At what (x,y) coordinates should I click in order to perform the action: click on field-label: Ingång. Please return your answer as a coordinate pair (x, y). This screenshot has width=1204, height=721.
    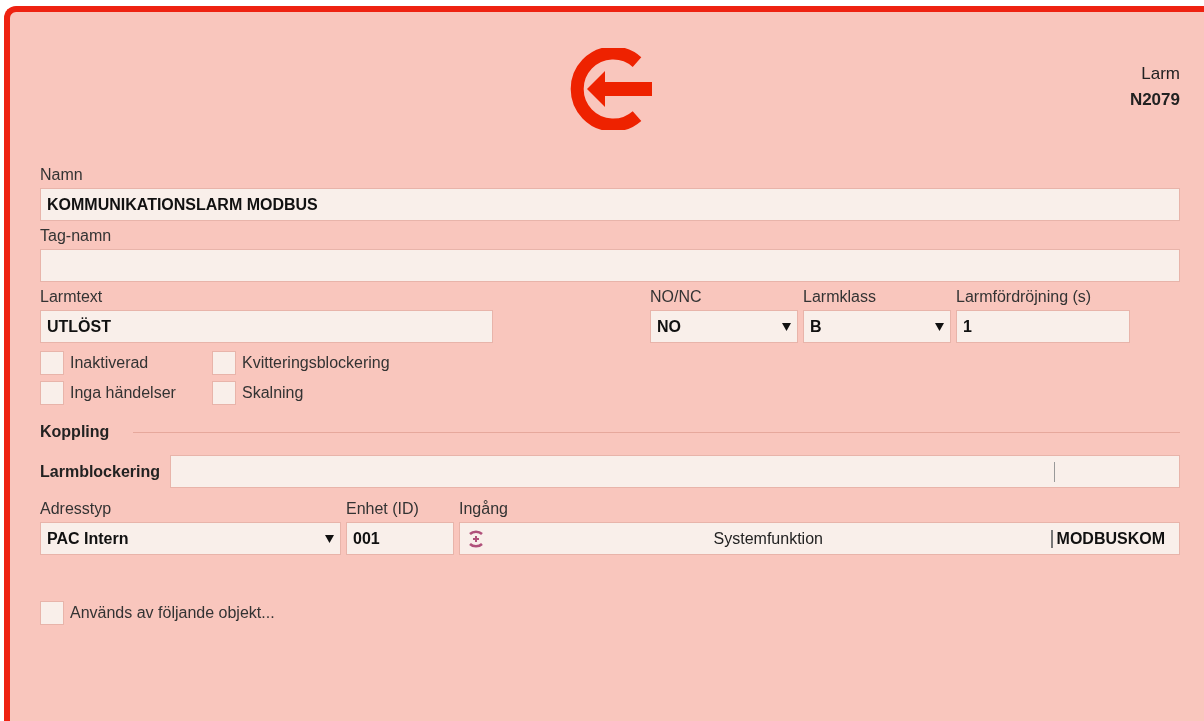
    Looking at the image, I should click on (484, 509).